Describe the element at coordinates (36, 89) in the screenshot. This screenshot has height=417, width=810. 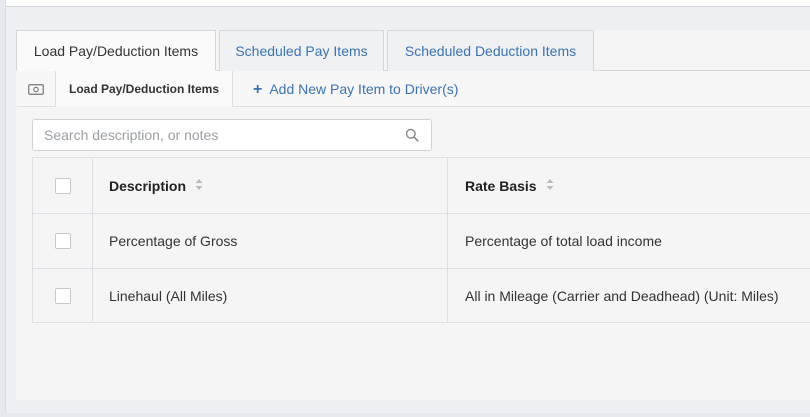
I see `money-bill-icon` at that location.